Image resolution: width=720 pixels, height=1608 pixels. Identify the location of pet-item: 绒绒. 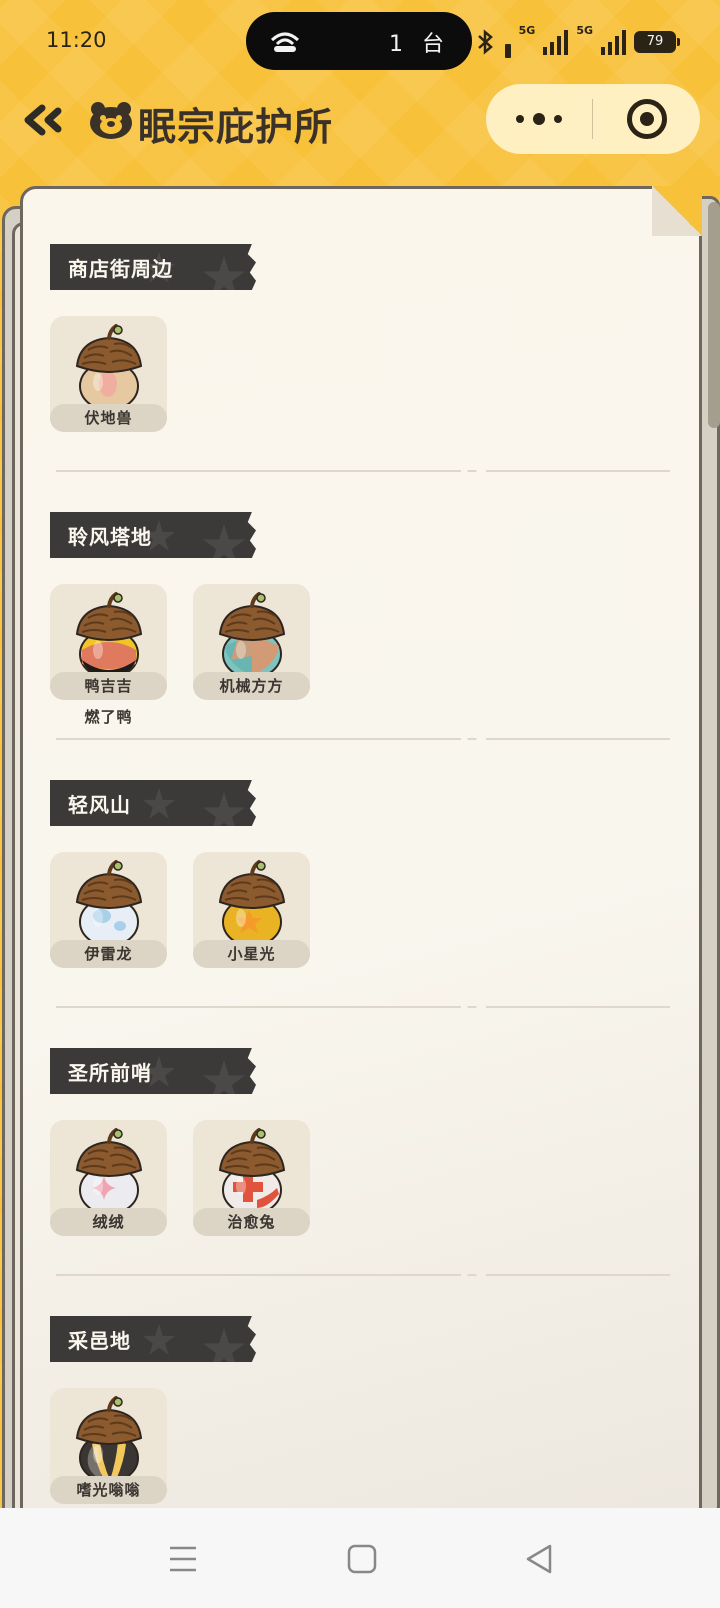
(108, 1178).